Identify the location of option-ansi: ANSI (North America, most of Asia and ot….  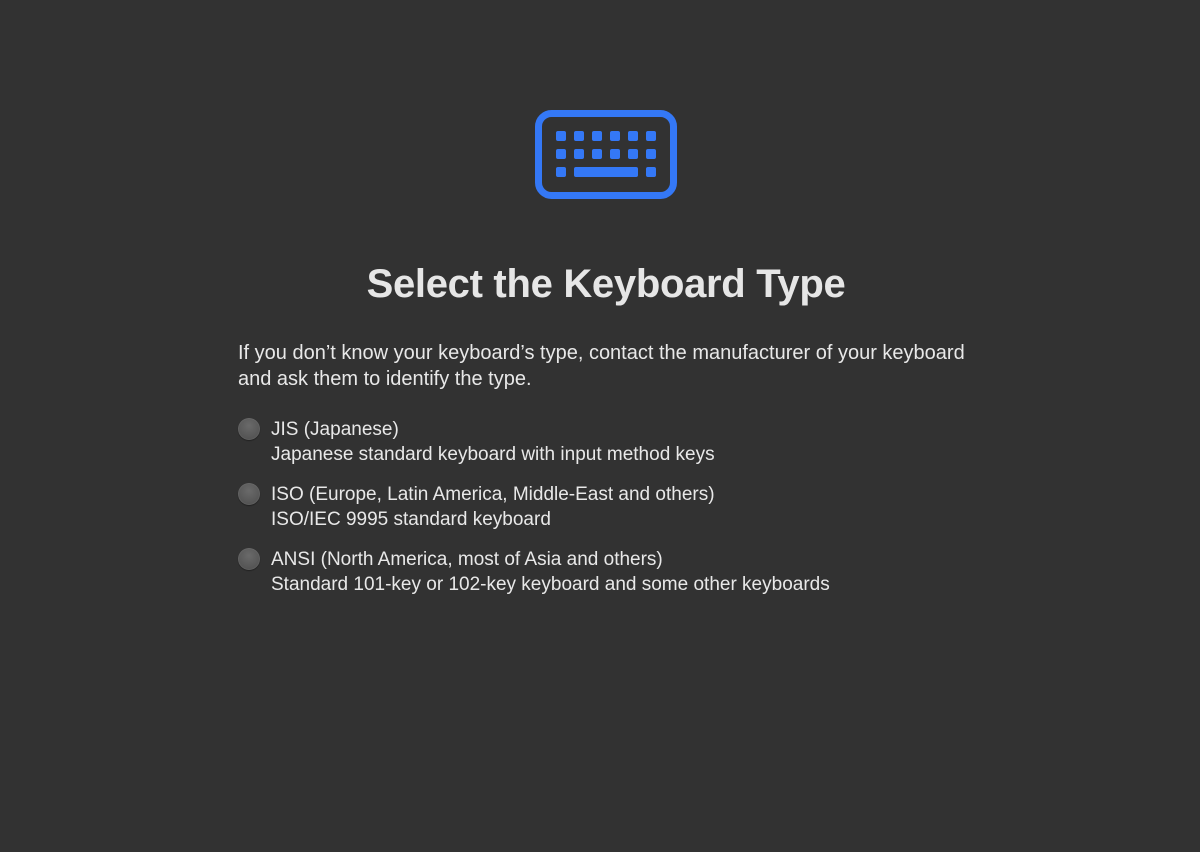
(618, 579).